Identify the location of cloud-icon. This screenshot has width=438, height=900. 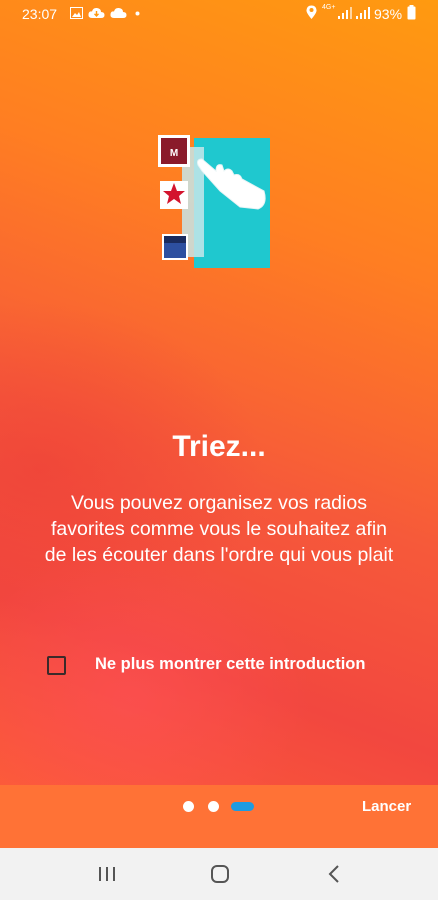
(118, 12).